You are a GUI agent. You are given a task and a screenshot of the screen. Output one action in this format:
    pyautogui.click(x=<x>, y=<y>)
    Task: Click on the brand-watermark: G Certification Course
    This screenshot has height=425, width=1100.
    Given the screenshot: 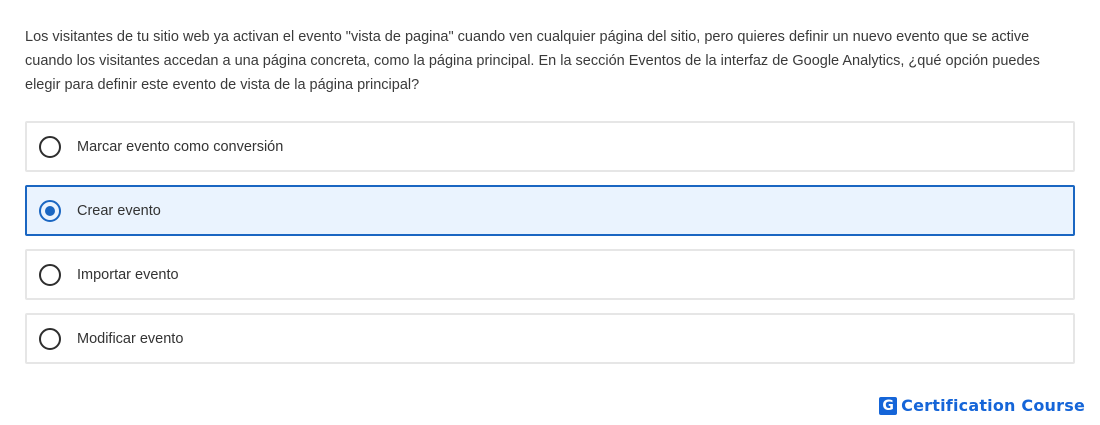 What is the action you would take?
    pyautogui.click(x=982, y=405)
    